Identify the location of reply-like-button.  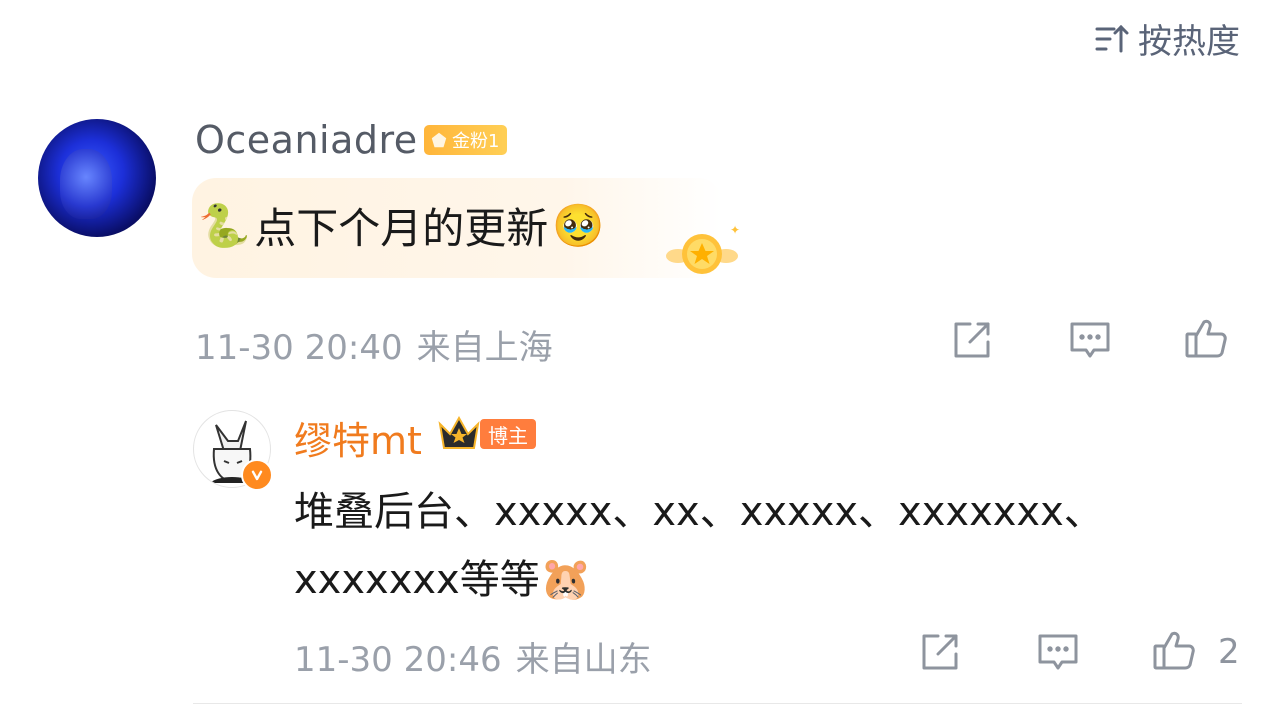
(1174, 650).